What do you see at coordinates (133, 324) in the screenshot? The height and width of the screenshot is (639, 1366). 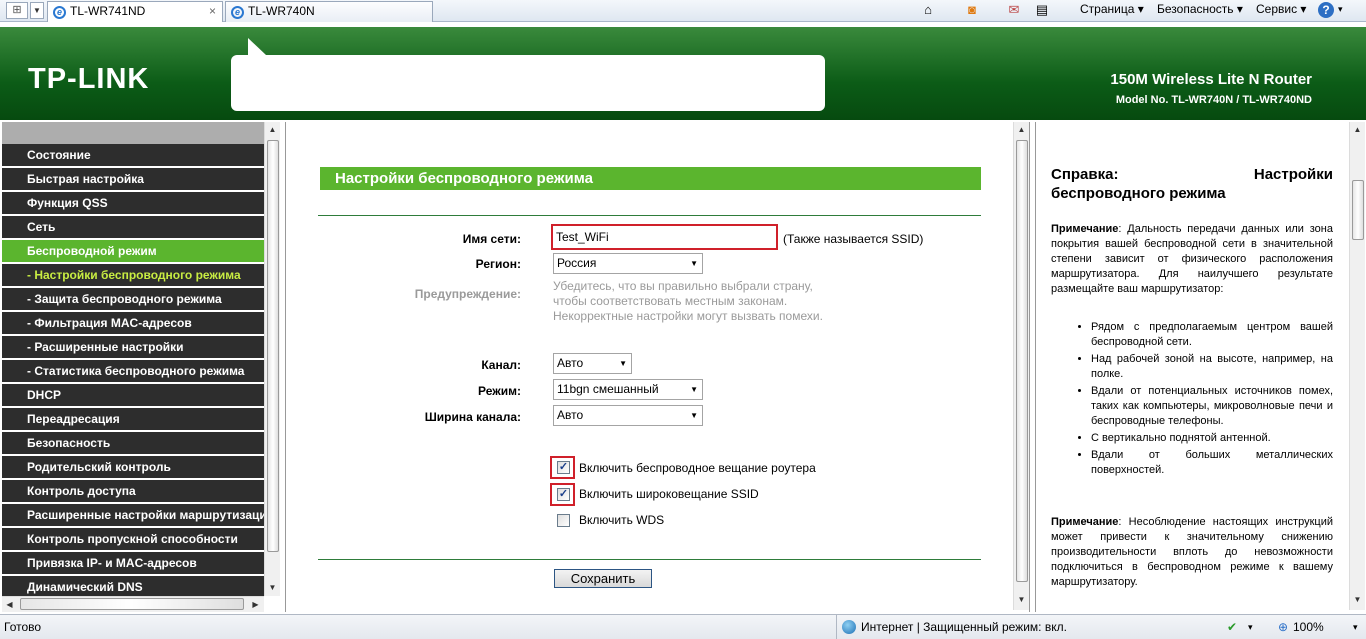 I see `sidebar-item: - Фильтрация MAC-адресов` at bounding box center [133, 324].